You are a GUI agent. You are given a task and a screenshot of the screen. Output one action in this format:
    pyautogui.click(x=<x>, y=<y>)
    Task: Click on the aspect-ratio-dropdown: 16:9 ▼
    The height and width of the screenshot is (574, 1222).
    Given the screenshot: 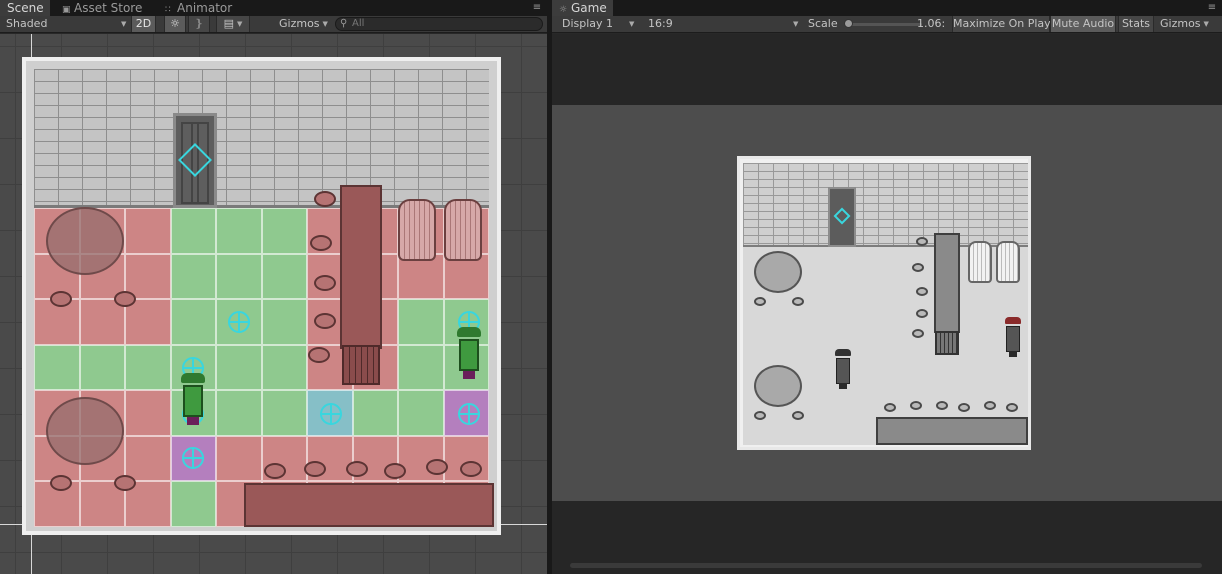 What is the action you would take?
    pyautogui.click(x=723, y=24)
    